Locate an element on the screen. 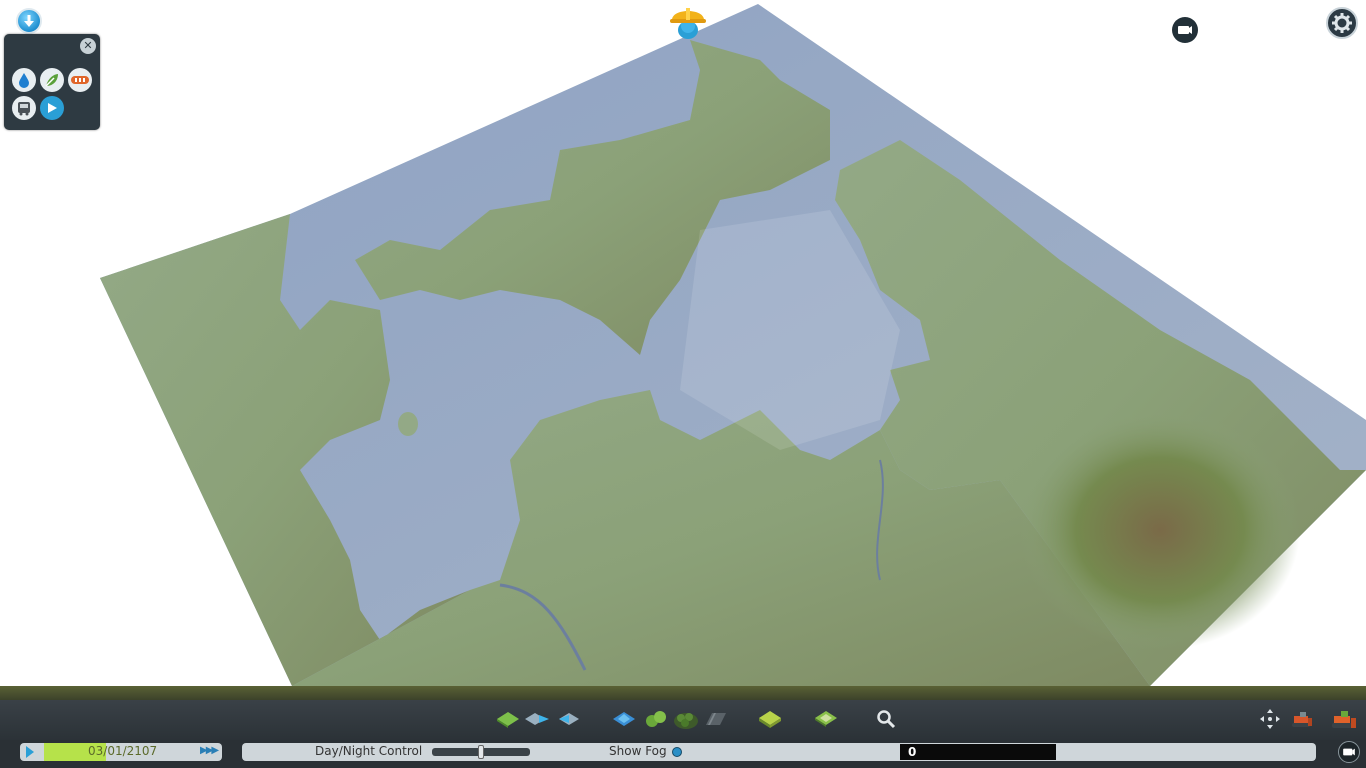 The width and height of the screenshot is (1366, 768). info-views-button is located at coordinates (29, 21).